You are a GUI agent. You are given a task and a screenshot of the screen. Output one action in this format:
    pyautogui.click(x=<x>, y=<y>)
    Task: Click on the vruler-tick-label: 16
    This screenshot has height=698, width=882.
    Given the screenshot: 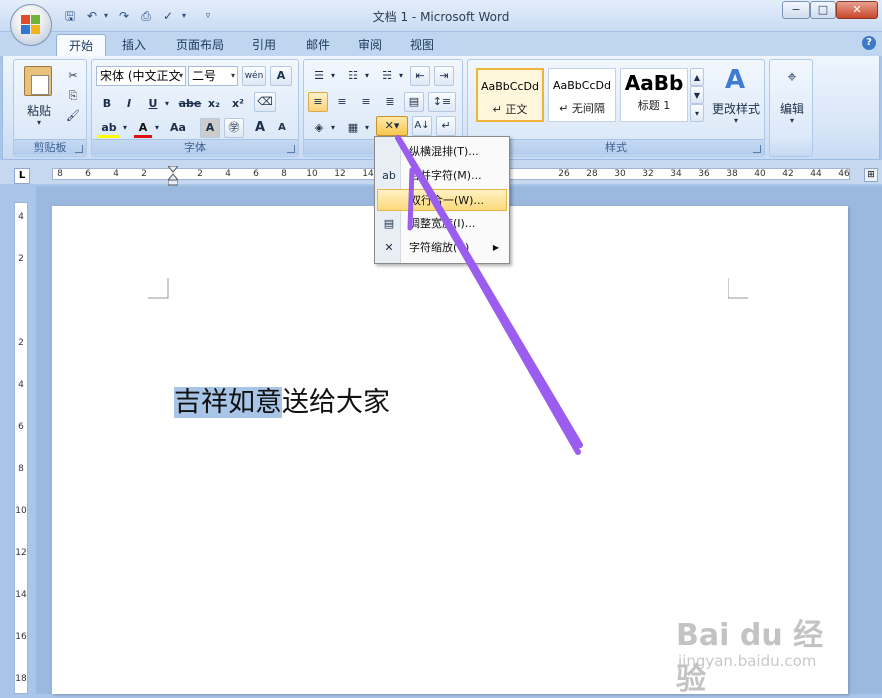 What is the action you would take?
    pyautogui.click(x=21, y=637)
    